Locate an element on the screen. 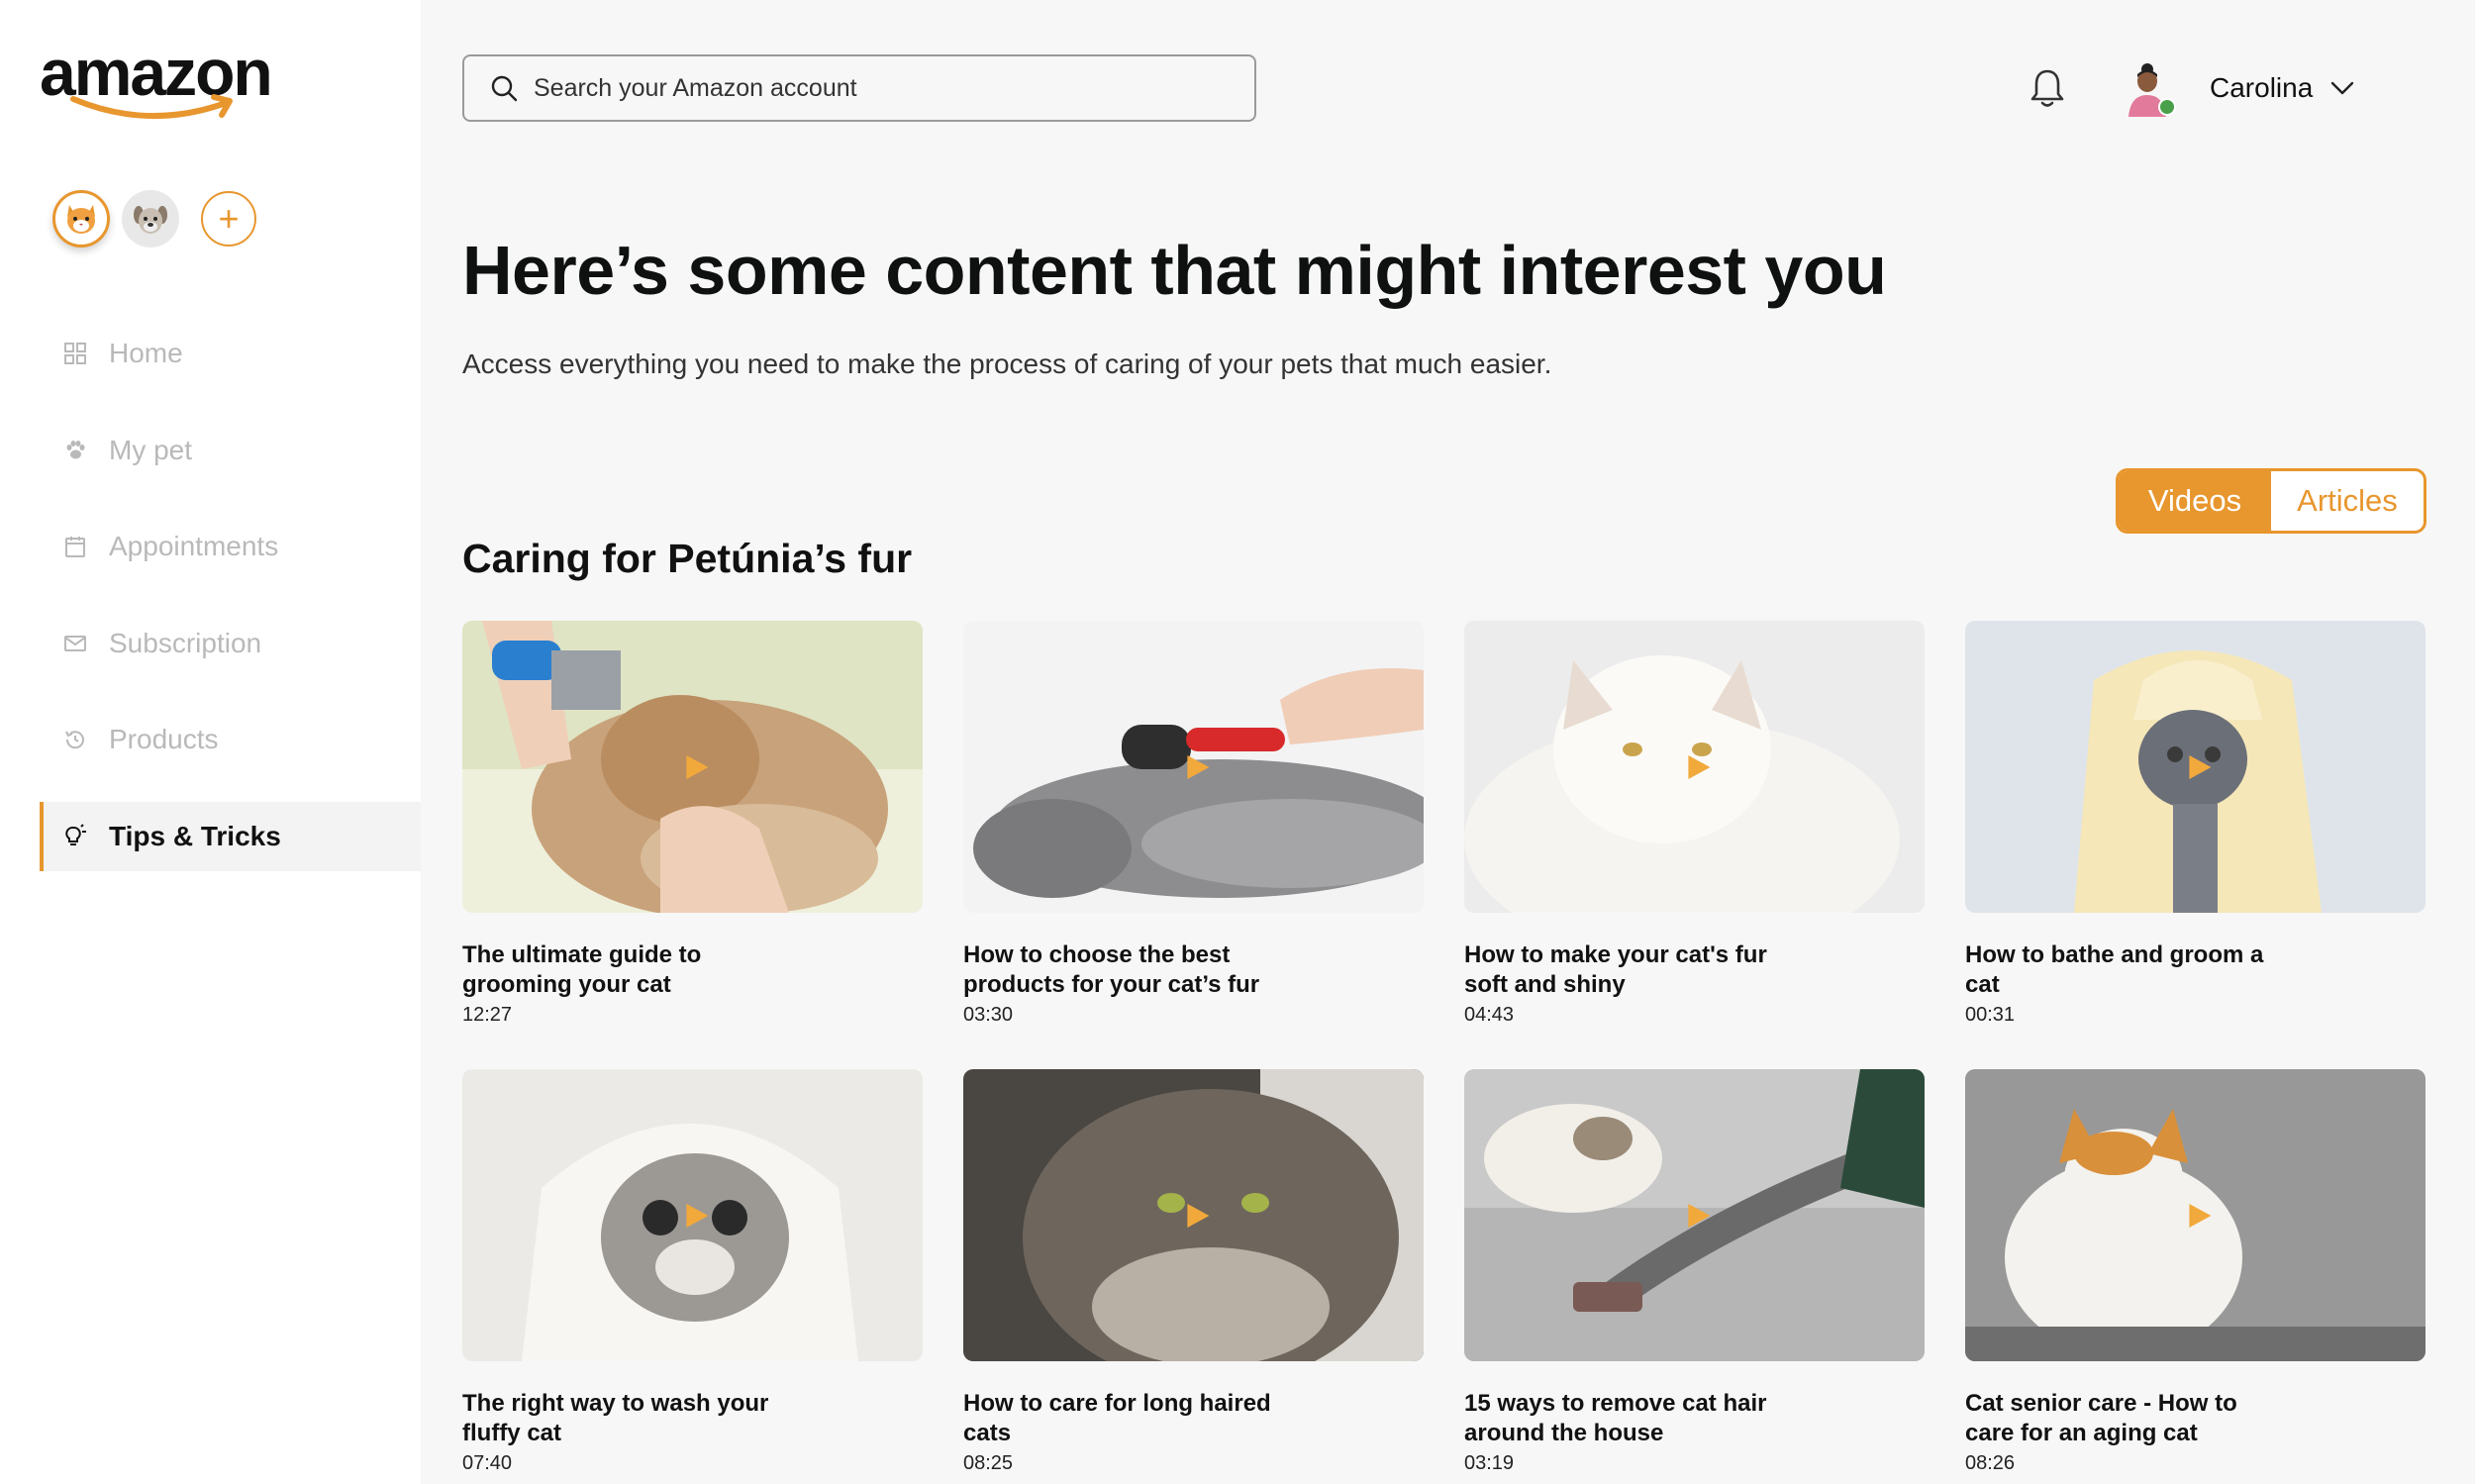  bell-icon is located at coordinates (2047, 88).